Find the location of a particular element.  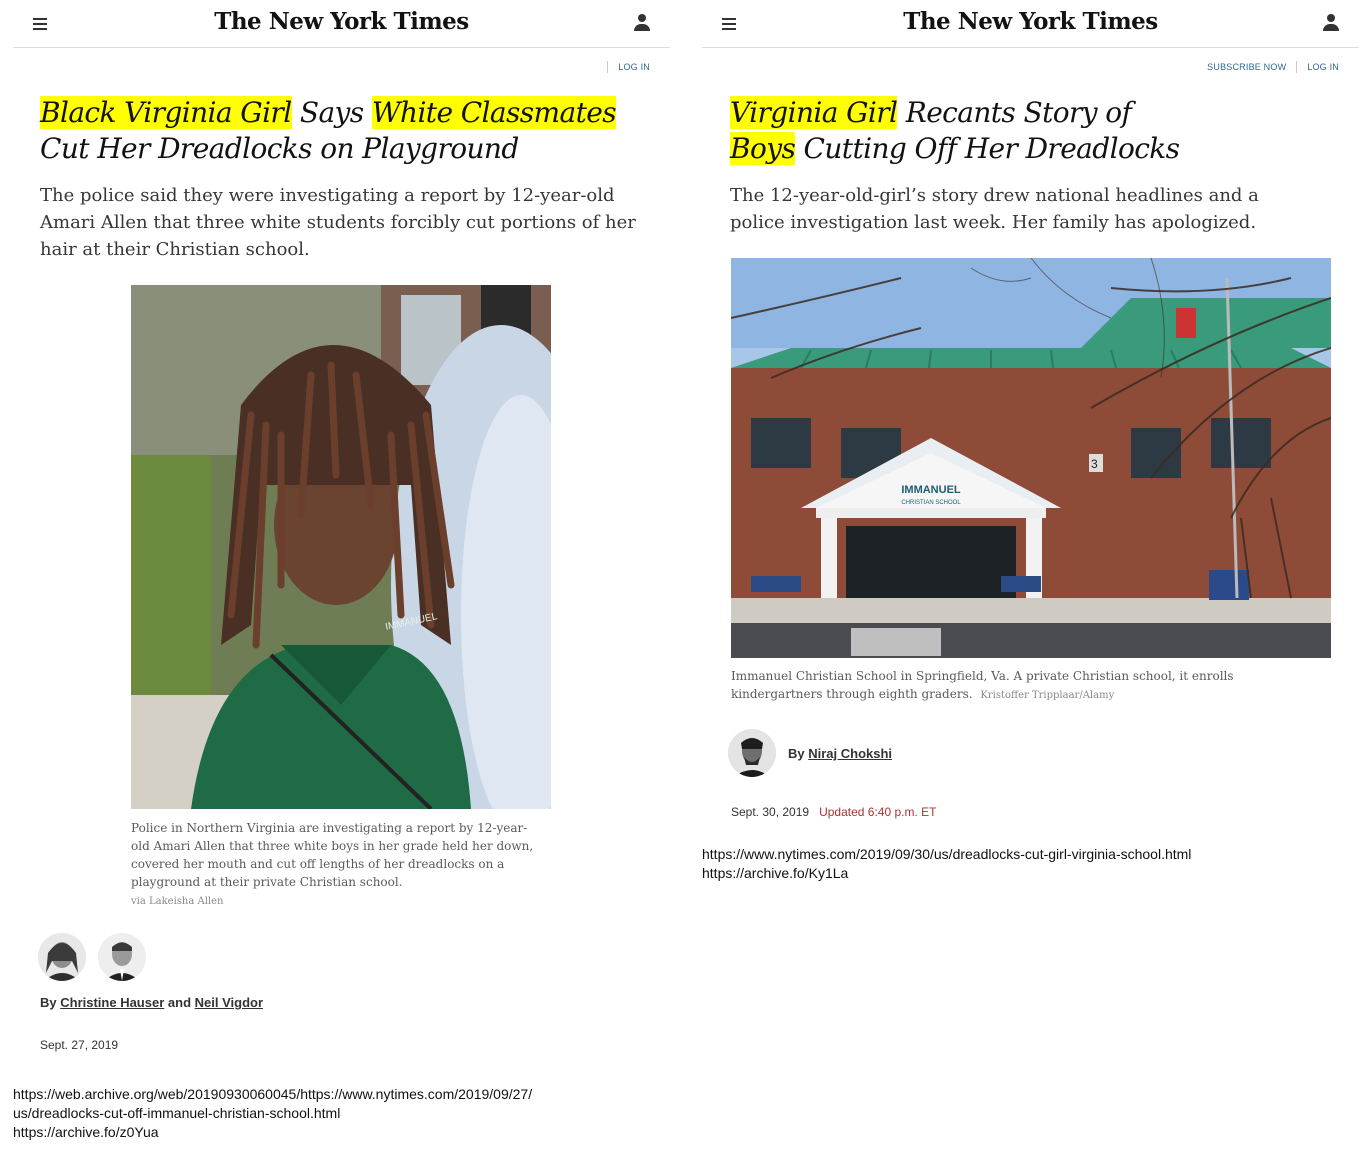

highlighted-phrase: Black Virginia Girl is located at coordinates (166, 112).